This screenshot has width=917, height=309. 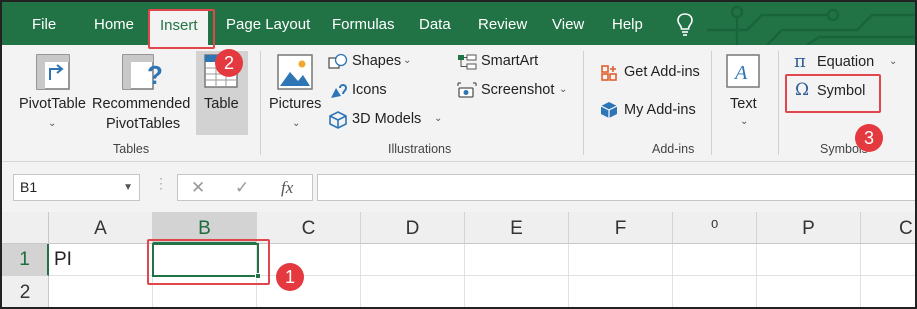 I want to click on name-box-value: B1, so click(x=29, y=187).